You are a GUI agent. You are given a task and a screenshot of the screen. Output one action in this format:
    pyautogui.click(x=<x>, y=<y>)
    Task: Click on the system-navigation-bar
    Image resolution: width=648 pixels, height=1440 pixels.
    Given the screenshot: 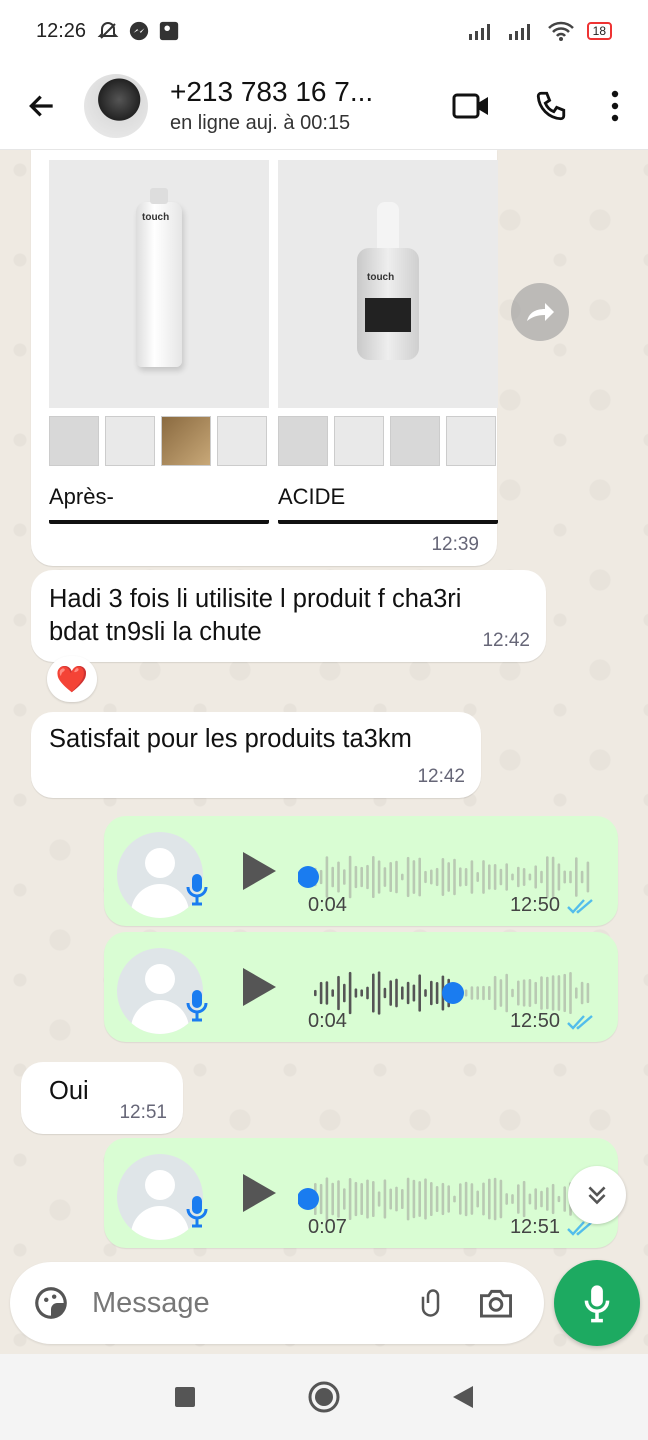 What is the action you would take?
    pyautogui.click(x=324, y=1397)
    